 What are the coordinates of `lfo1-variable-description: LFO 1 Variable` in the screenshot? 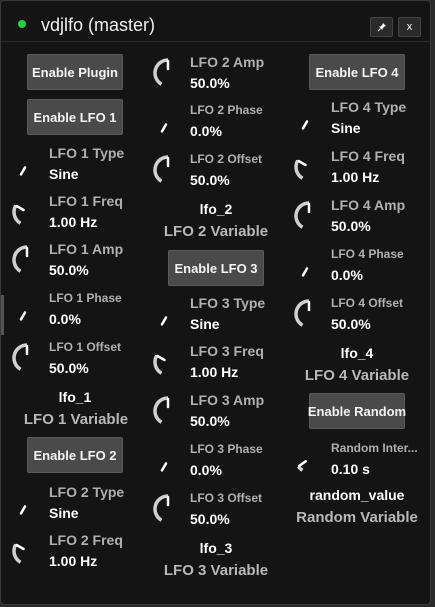 It's located at (76, 419).